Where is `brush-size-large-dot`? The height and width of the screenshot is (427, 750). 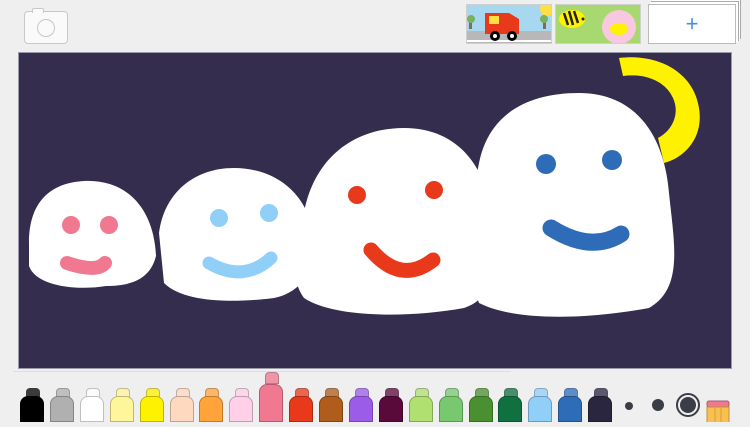 brush-size-large-dot is located at coordinates (688, 405).